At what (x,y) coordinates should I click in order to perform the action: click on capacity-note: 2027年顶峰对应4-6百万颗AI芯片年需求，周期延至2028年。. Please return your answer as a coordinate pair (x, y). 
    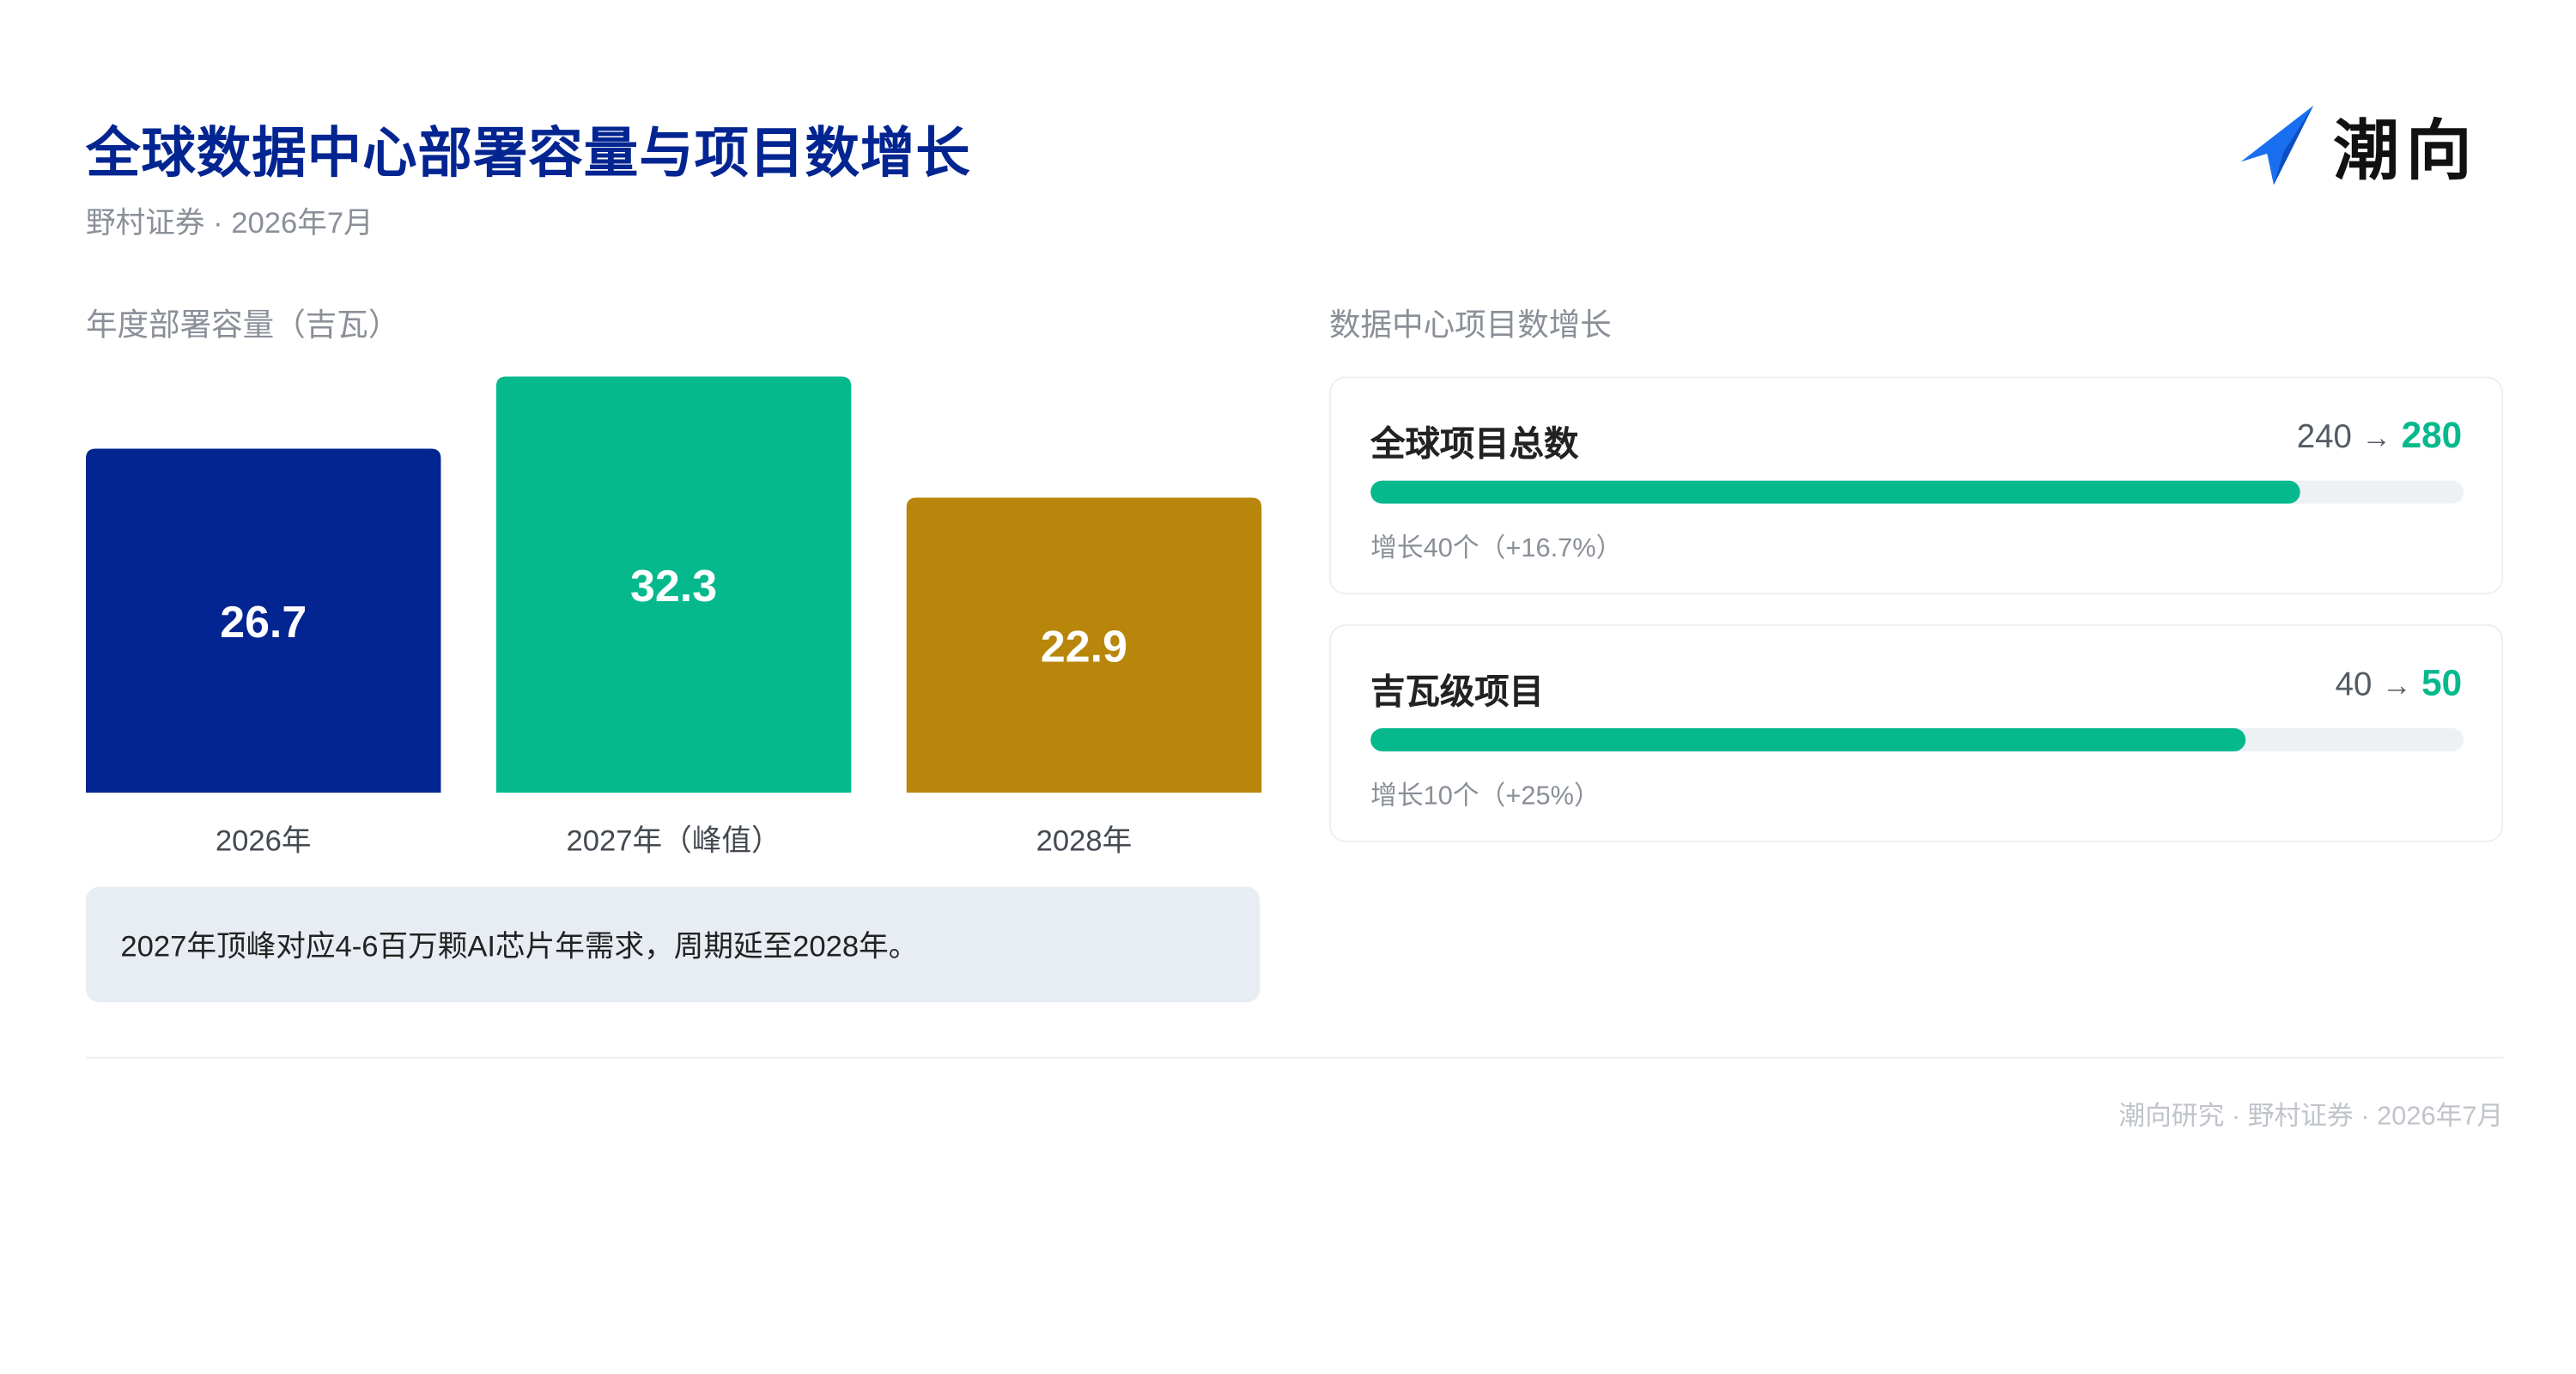
    Looking at the image, I should click on (673, 944).